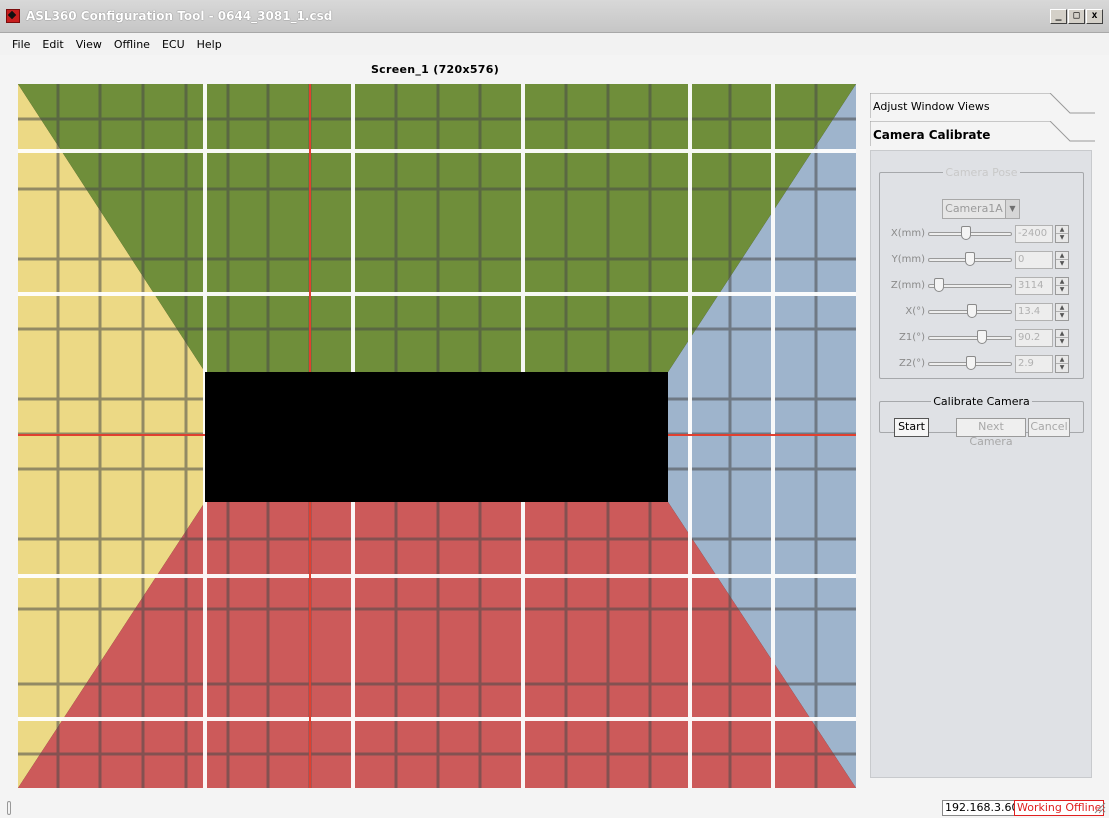 This screenshot has height=818, width=1109. I want to click on maximize-button: □, so click(1076, 16).